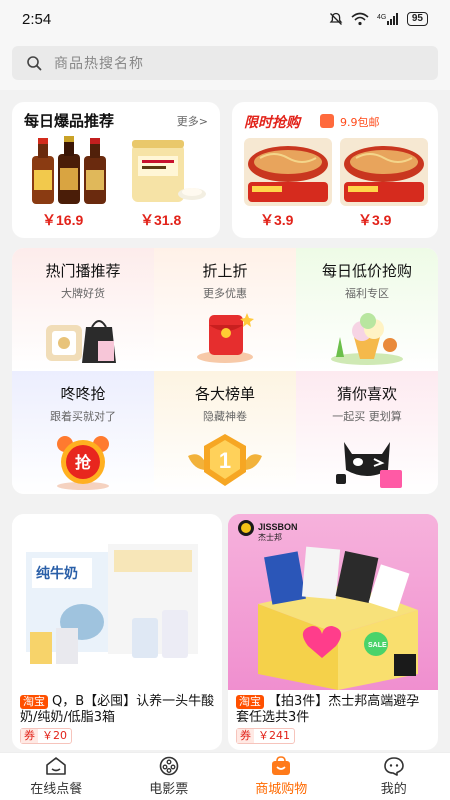 Image resolution: width=450 pixels, height=800 pixels. I want to click on coupon-badge: 券 ￥241, so click(265, 736).